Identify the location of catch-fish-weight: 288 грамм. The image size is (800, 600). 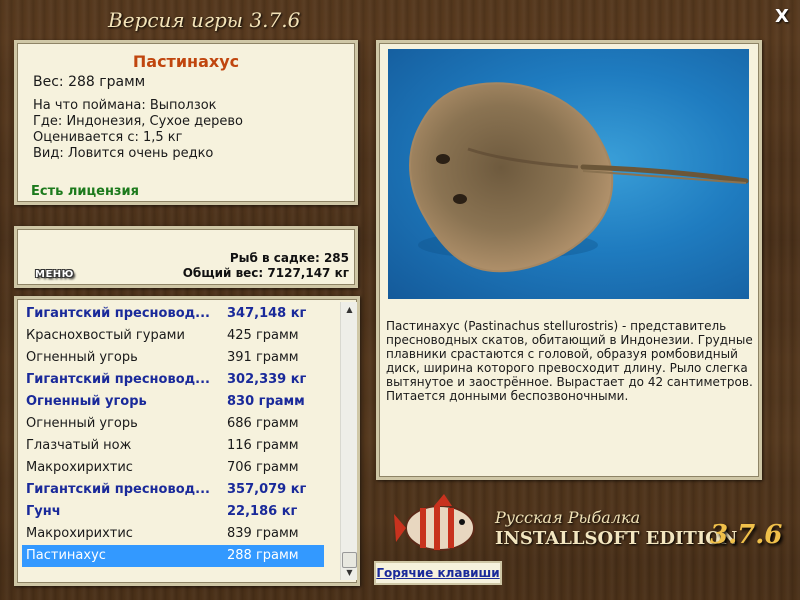
(263, 555).